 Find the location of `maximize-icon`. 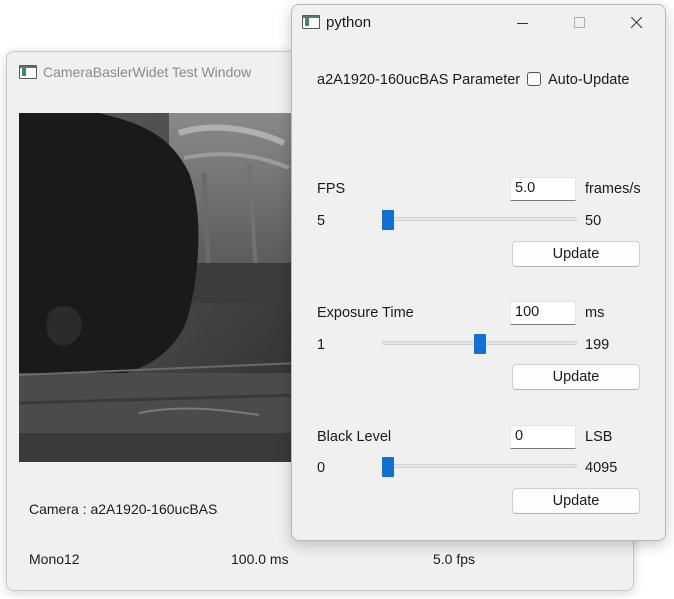

maximize-icon is located at coordinates (579, 23).